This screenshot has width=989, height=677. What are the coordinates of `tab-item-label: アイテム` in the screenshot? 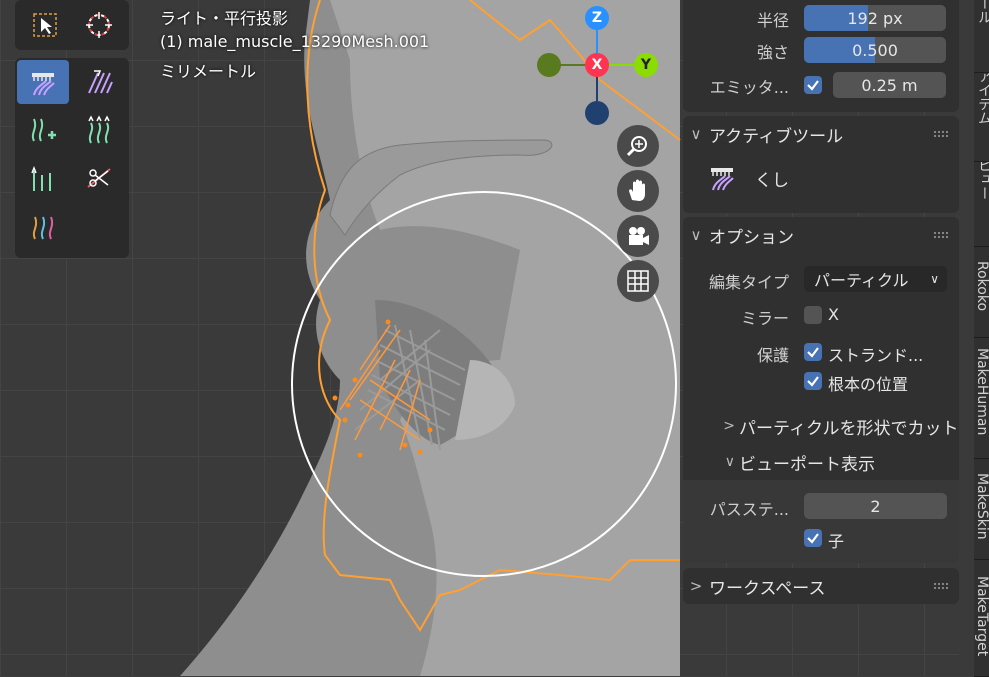 It's located at (982, 99).